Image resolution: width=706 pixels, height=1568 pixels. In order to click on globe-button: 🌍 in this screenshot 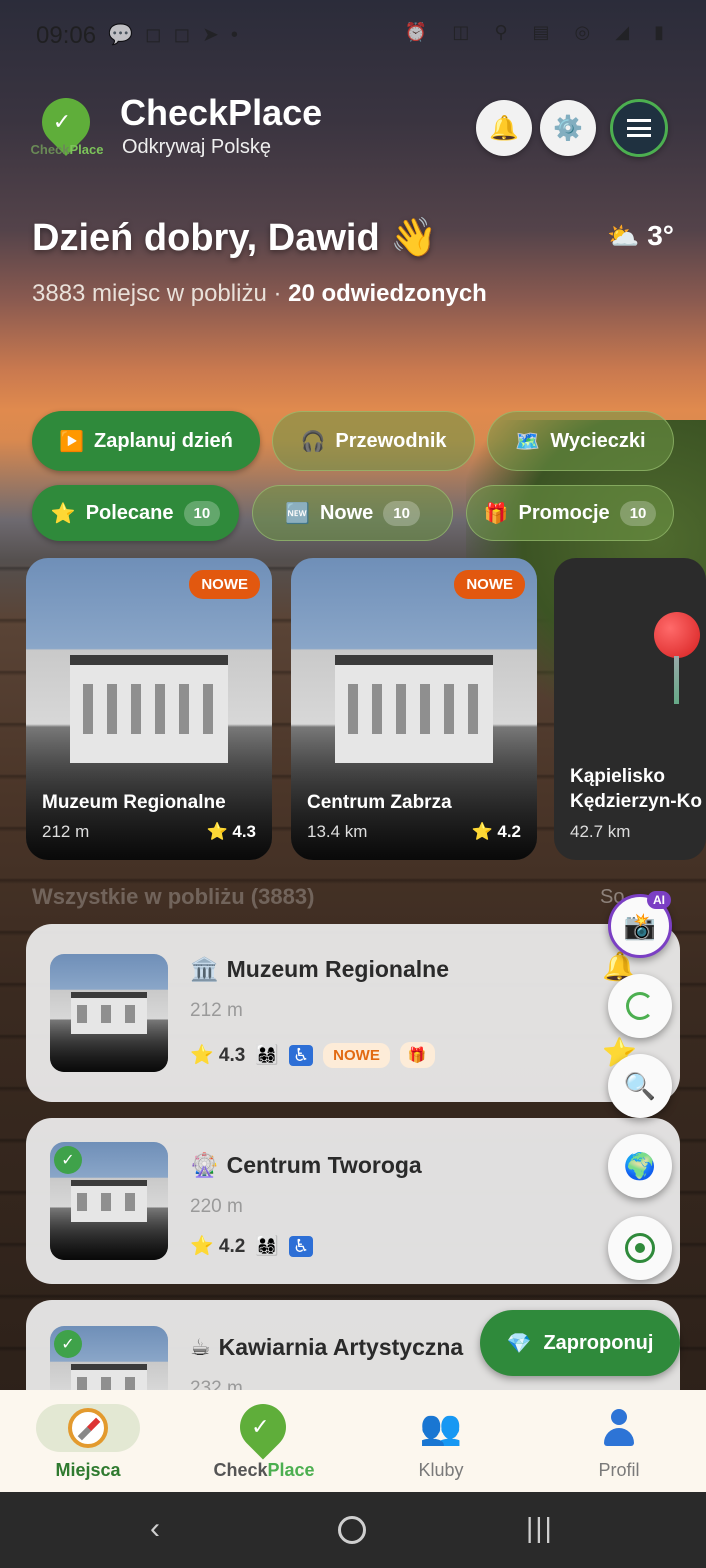, I will do `click(640, 1166)`.